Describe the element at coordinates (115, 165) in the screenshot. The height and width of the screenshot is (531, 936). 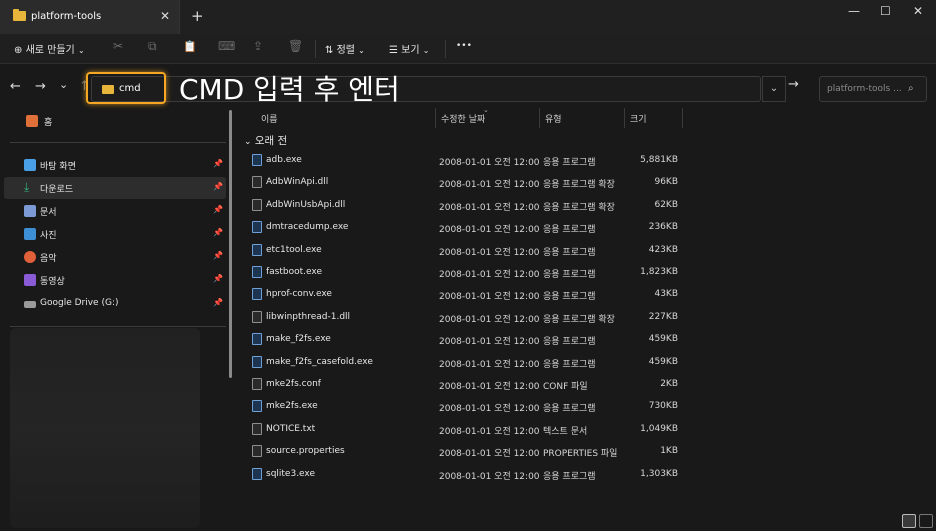
I see `sidebar-item-desktop: 바탕 화면 📌` at that location.